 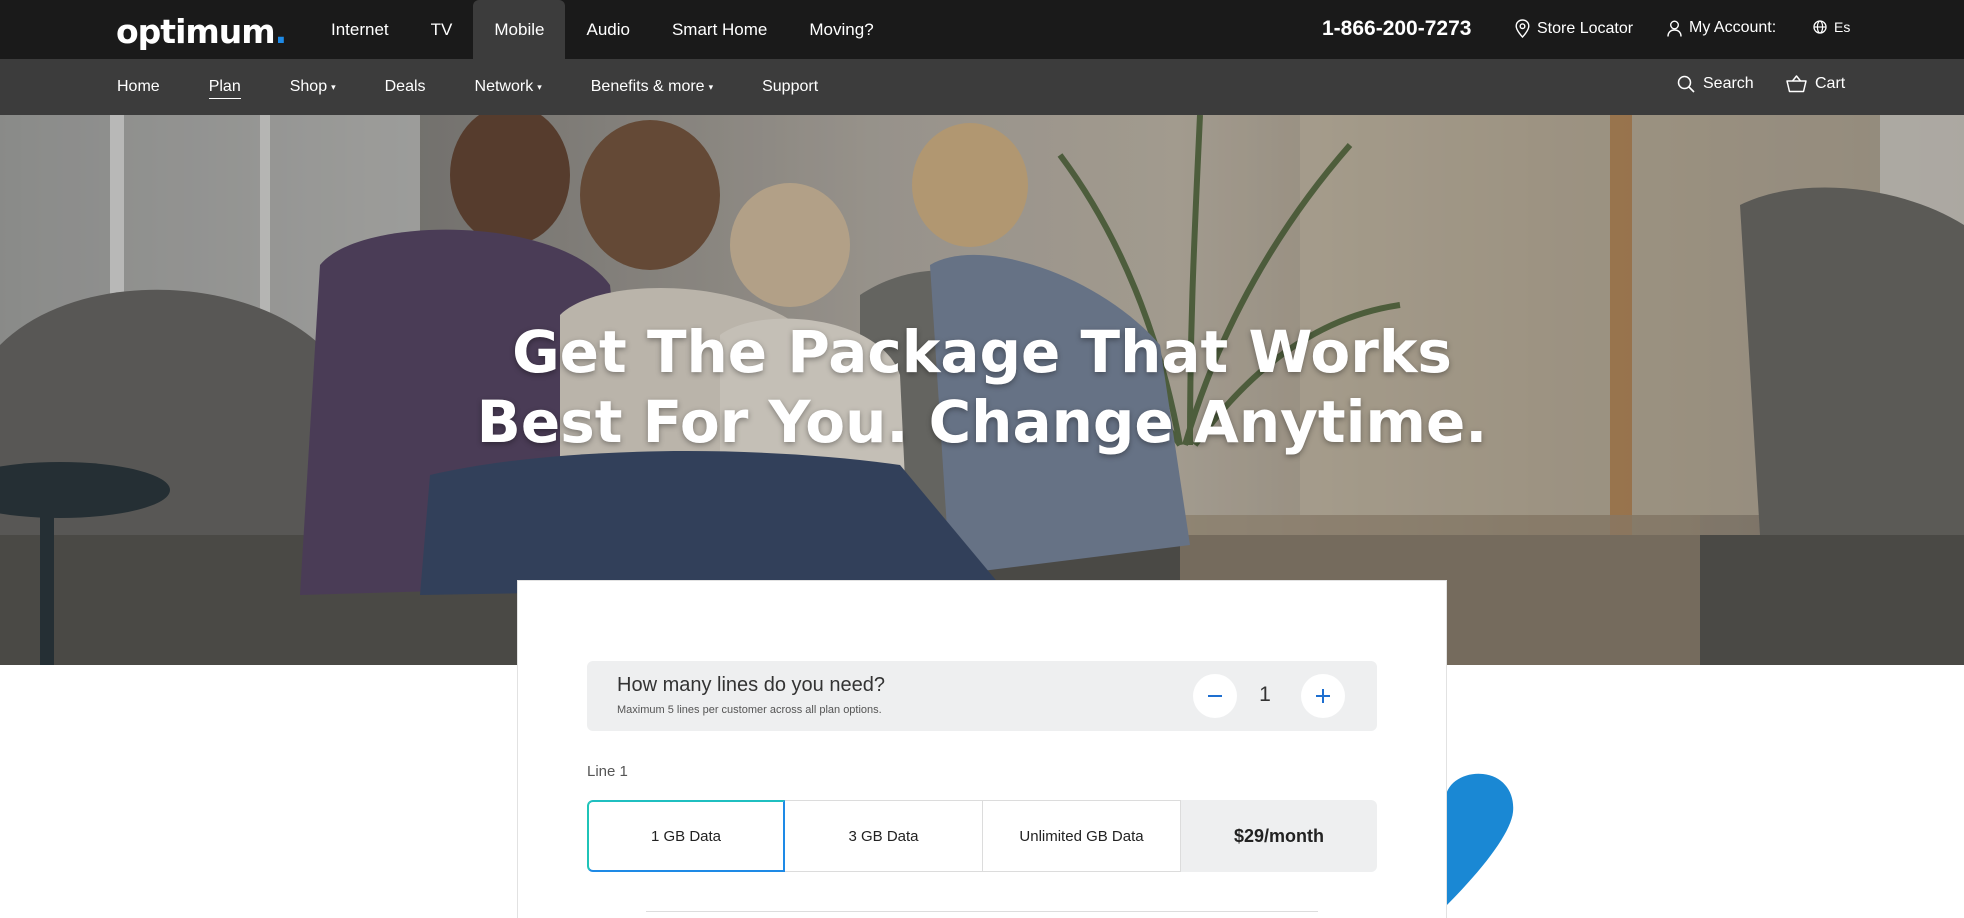 I want to click on lines-question: How many lines do you need?, so click(x=751, y=685).